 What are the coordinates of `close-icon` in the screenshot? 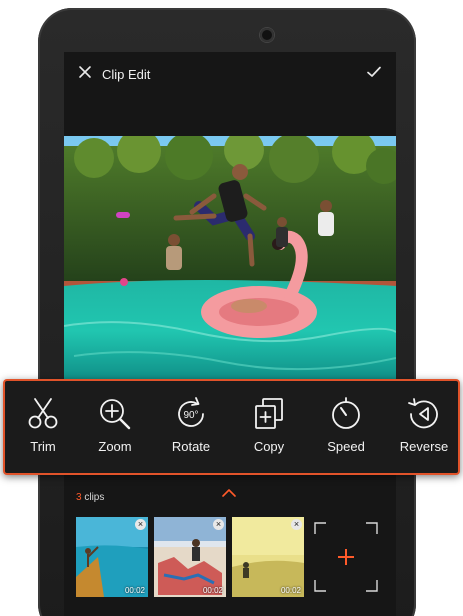 It's located at (85, 72).